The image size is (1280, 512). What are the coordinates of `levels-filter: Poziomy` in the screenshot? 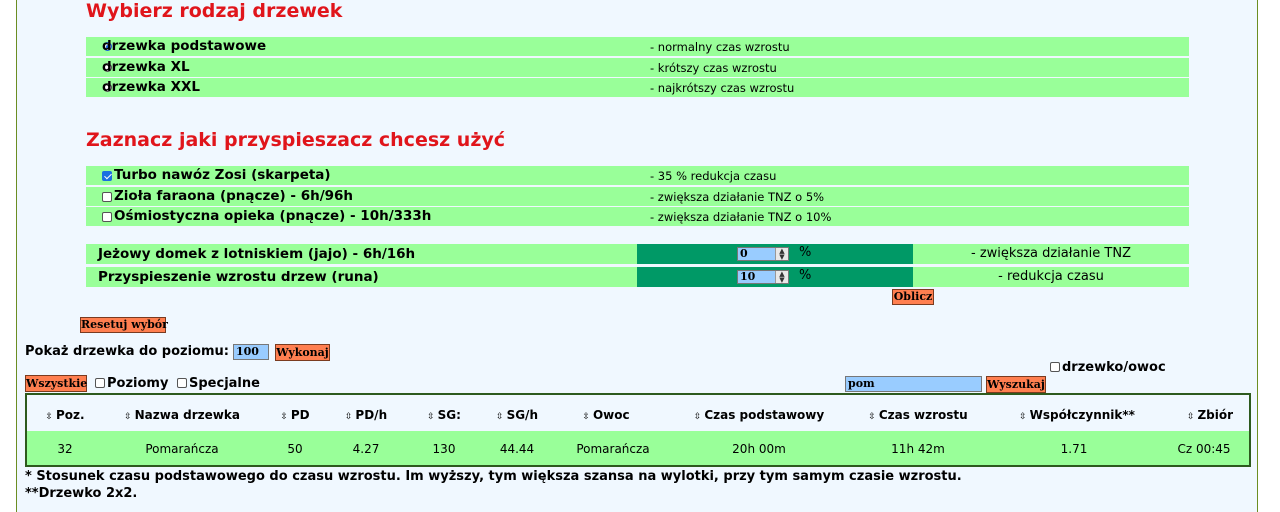 It's located at (131, 383).